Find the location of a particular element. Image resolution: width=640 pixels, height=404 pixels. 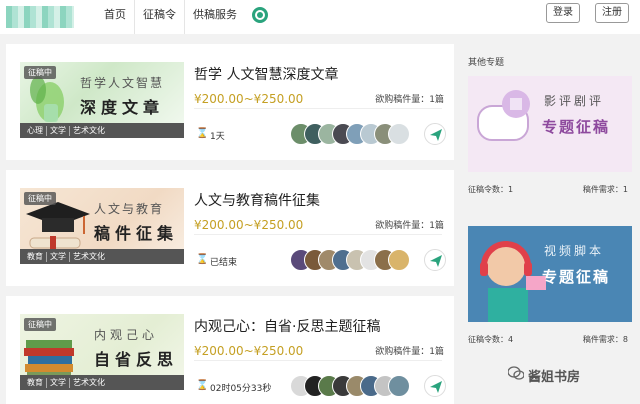

sidebar-title: 其他专题 is located at coordinates (486, 63).